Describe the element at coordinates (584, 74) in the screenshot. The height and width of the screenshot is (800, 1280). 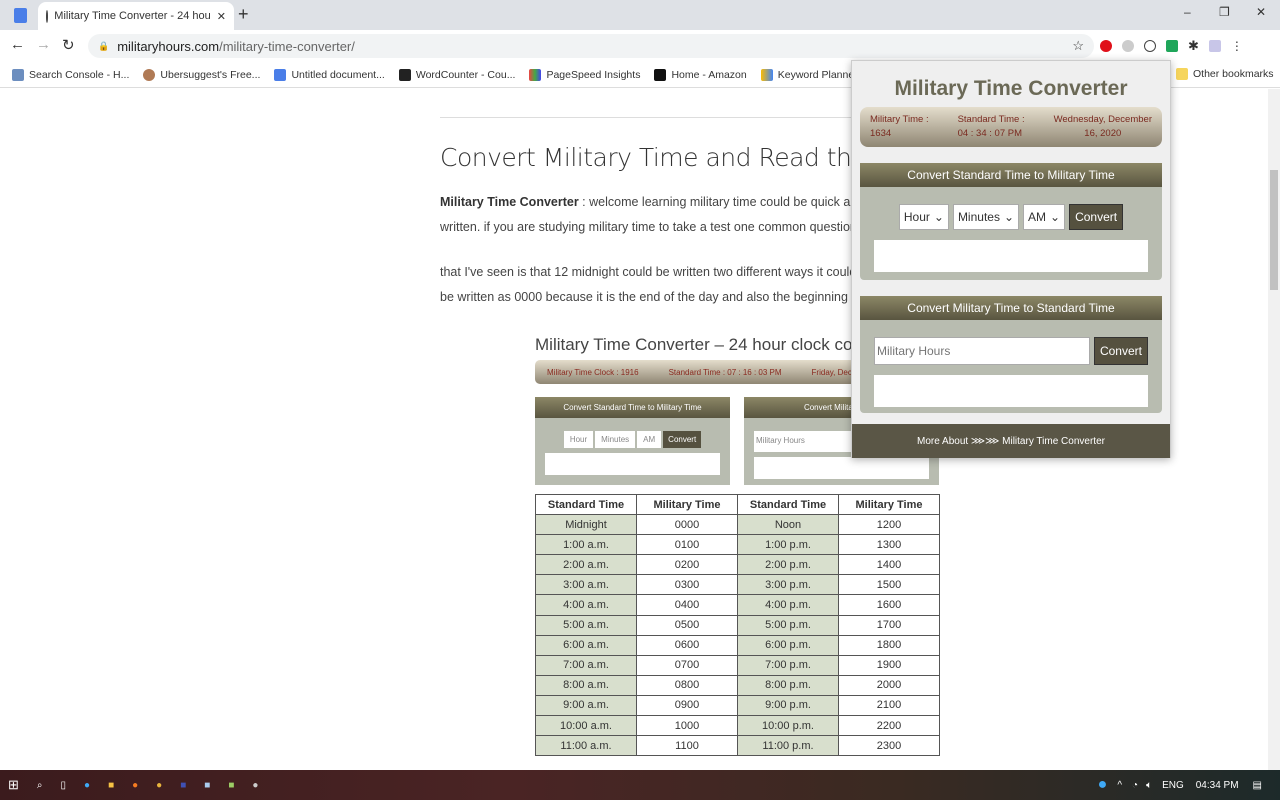
I see `bookmark-pagespeed: PageSpeed Insights` at that location.